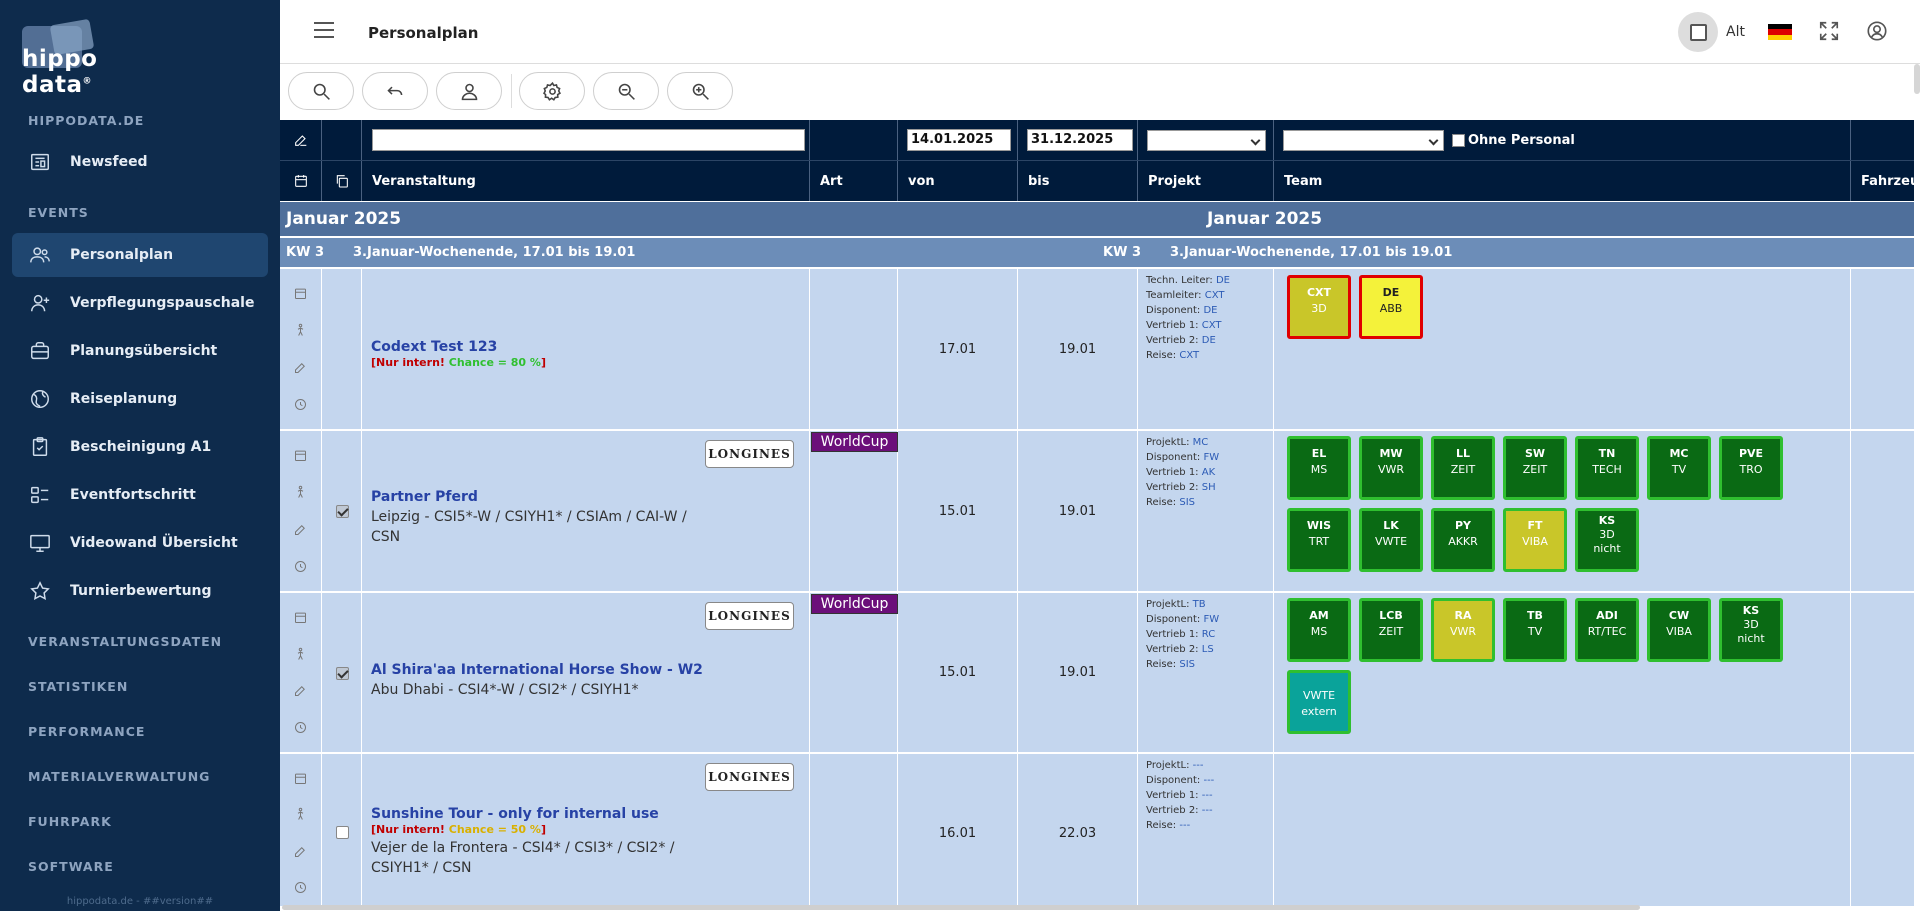 The image size is (1920, 911). Describe the element at coordinates (301, 830) in the screenshot. I see `row-actions` at that location.